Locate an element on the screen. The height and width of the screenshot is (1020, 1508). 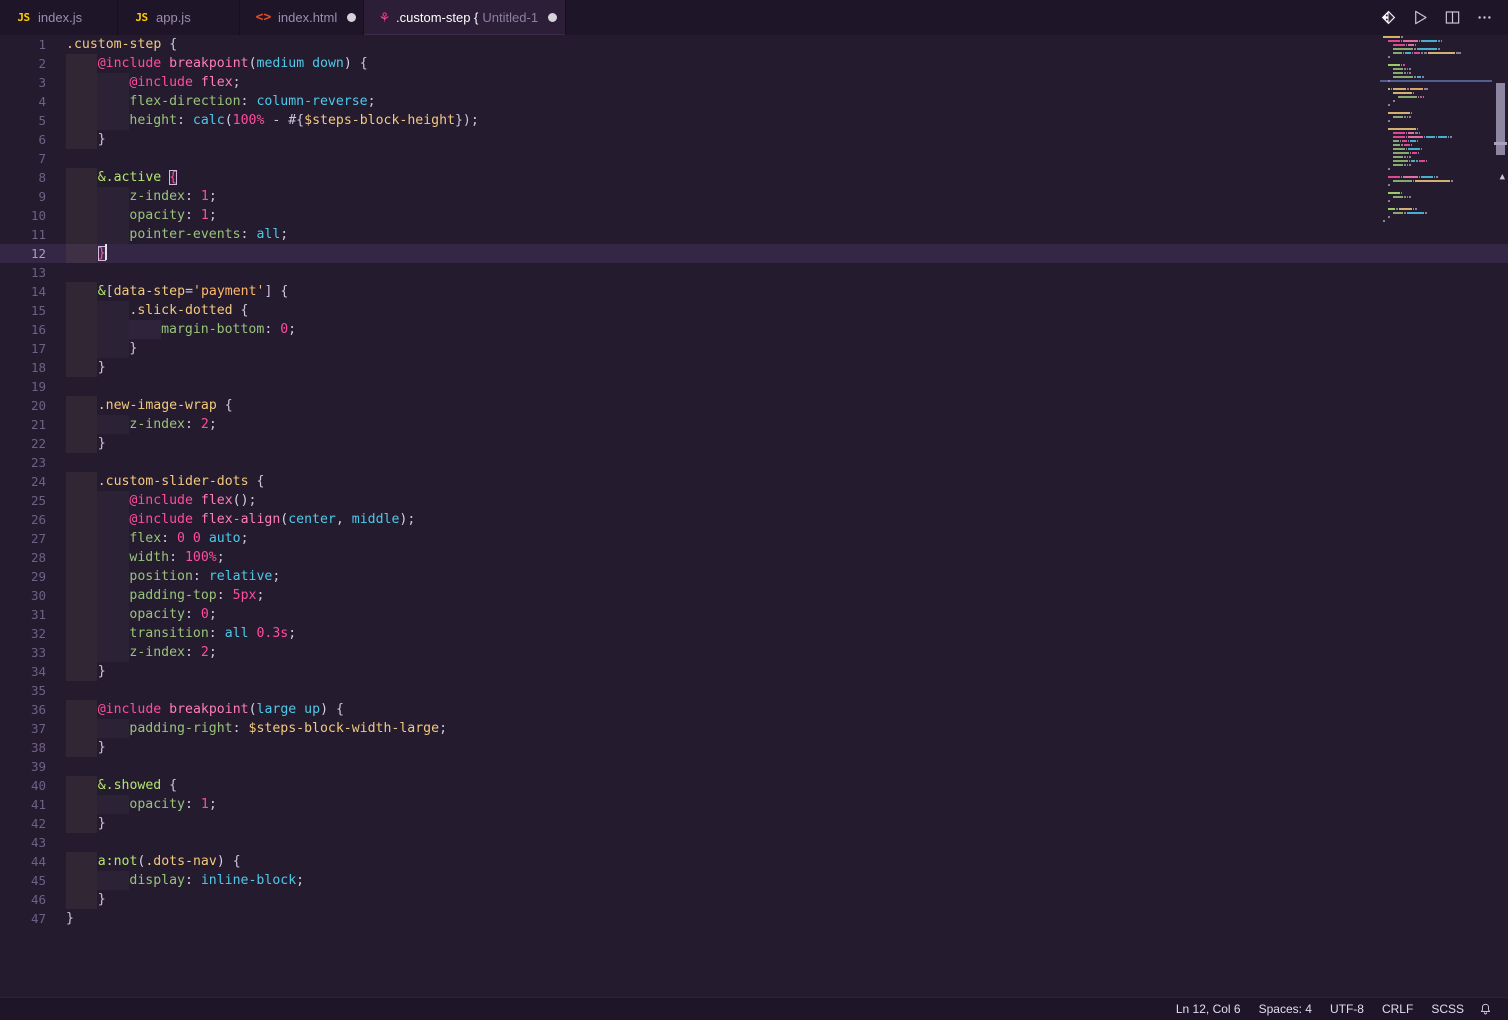
code-line: 21 z-index: 2; is located at coordinates (754, 424).